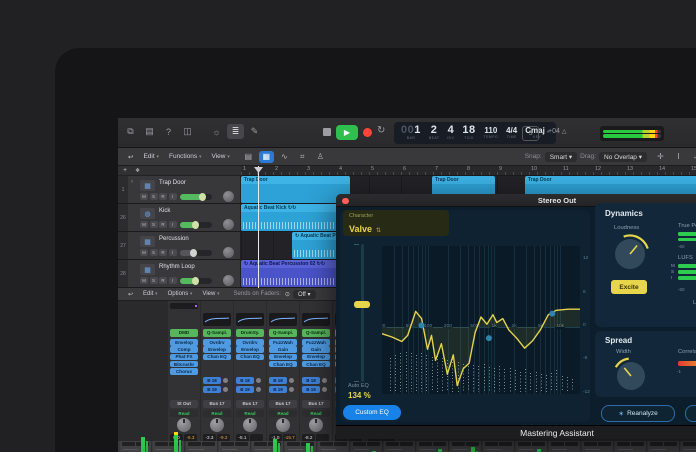 This screenshot has width=696, height=452. What do you see at coordinates (396, 223) in the screenshot?
I see `character-selector: Character Valve ⇅` at bounding box center [396, 223].